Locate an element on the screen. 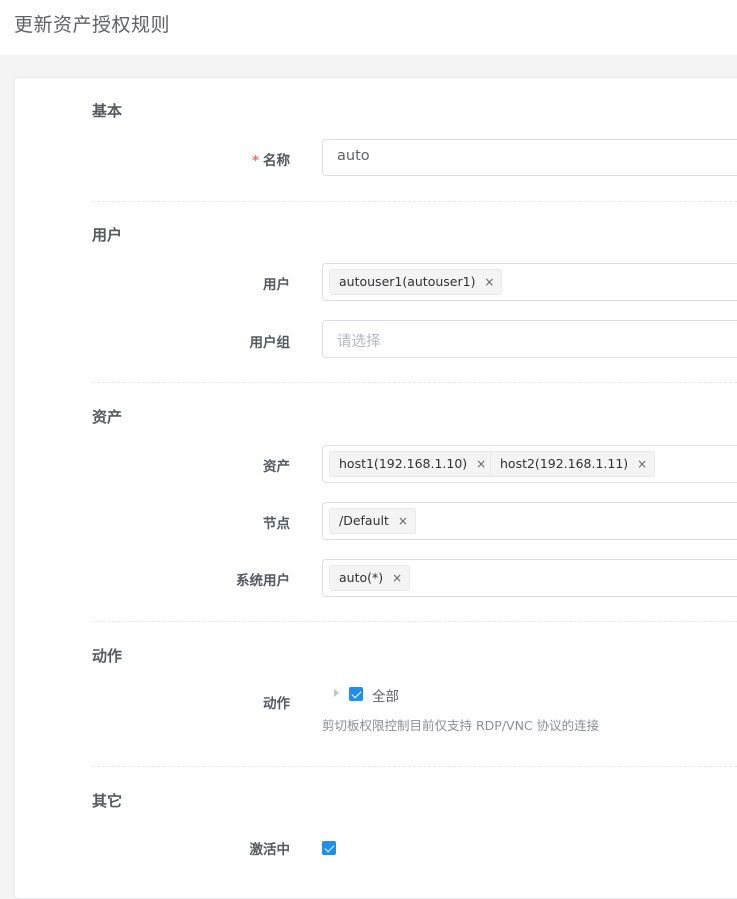 The image size is (737, 899). system-user-tag: auto(*) × is located at coordinates (370, 578).